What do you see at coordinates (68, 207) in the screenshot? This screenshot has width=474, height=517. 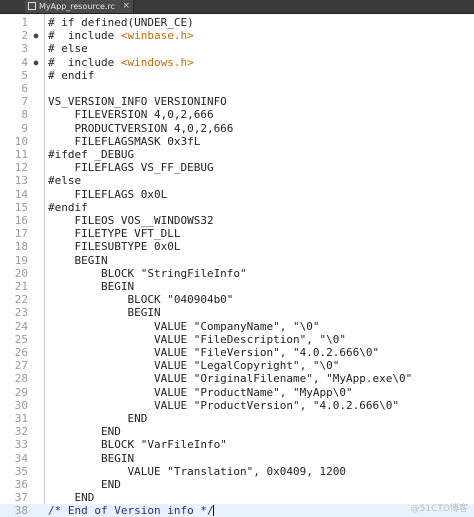 I see `code-token: #endif` at bounding box center [68, 207].